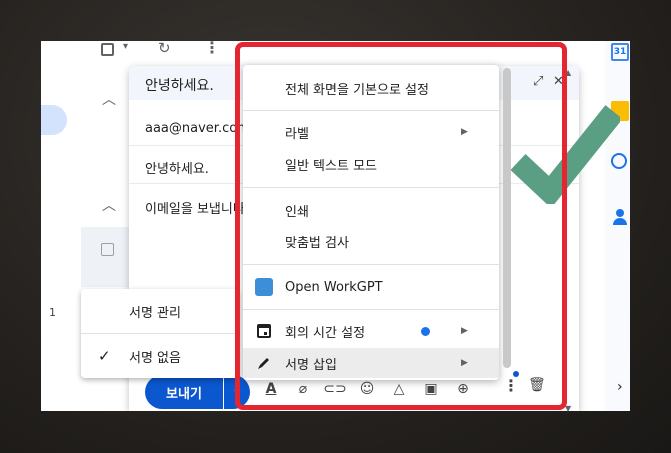 Image resolution: width=671 pixels, height=453 pixels. What do you see at coordinates (160, 356) in the screenshot?
I see `no-signature-item: ✓ 서명 없음` at bounding box center [160, 356].